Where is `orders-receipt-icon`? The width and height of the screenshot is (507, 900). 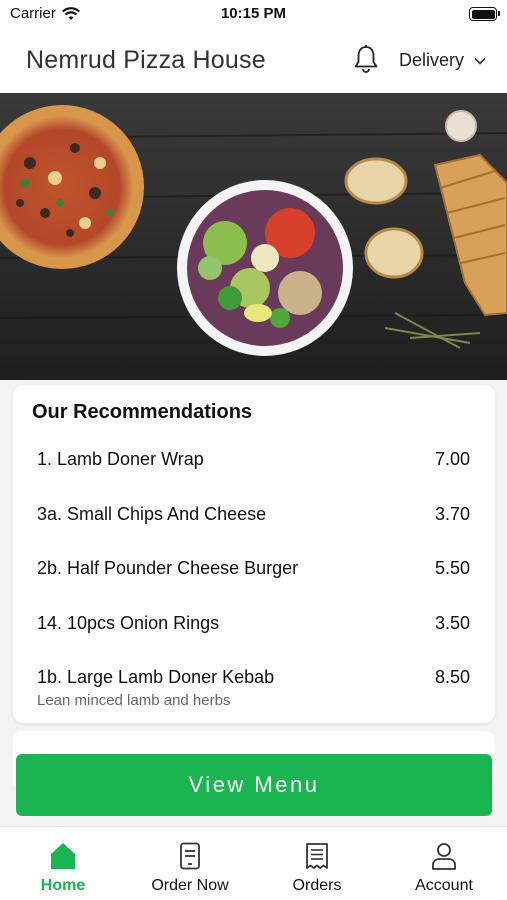 orders-receipt-icon is located at coordinates (317, 856).